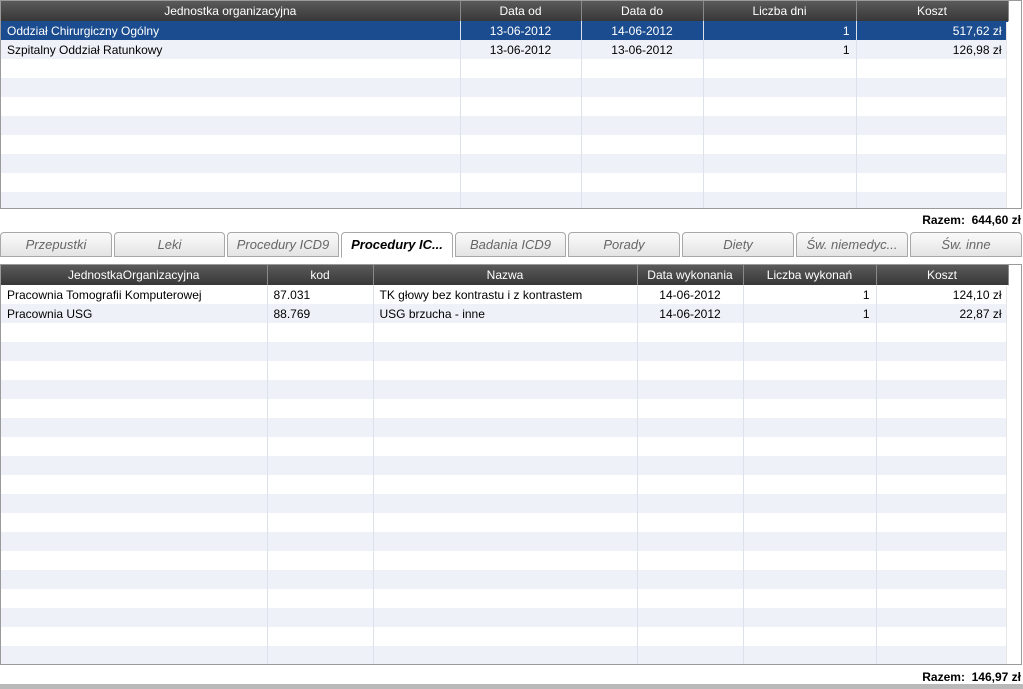  Describe the element at coordinates (1013, 115) in the screenshot. I see `stays-scrollbar` at that location.